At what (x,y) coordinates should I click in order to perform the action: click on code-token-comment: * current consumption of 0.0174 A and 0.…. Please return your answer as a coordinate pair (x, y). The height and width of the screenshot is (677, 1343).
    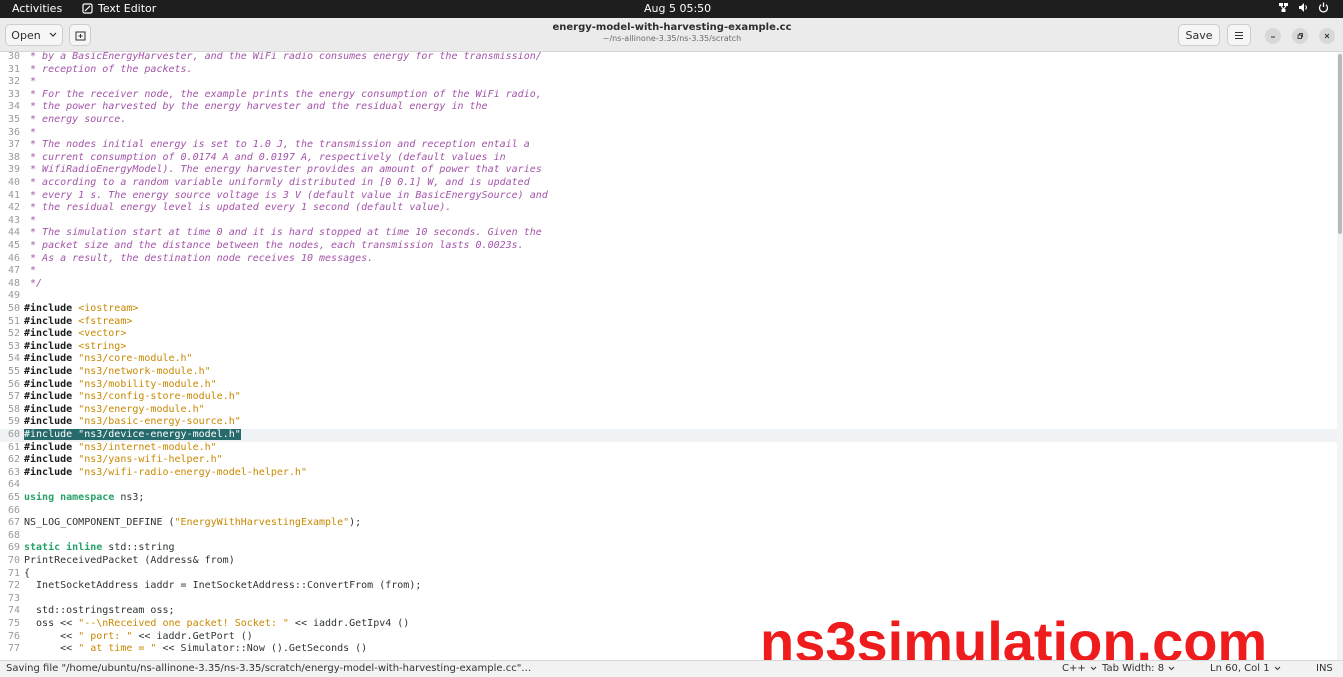
    Looking at the image, I should click on (265, 157).